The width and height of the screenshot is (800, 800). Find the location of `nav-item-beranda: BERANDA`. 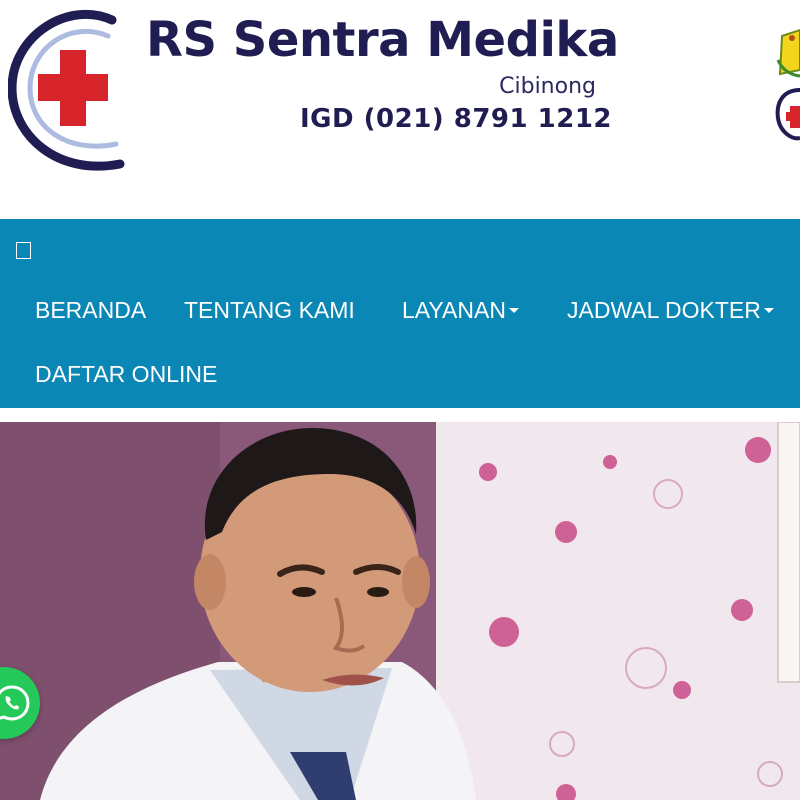

nav-item-beranda: BERANDA is located at coordinates (90, 310).